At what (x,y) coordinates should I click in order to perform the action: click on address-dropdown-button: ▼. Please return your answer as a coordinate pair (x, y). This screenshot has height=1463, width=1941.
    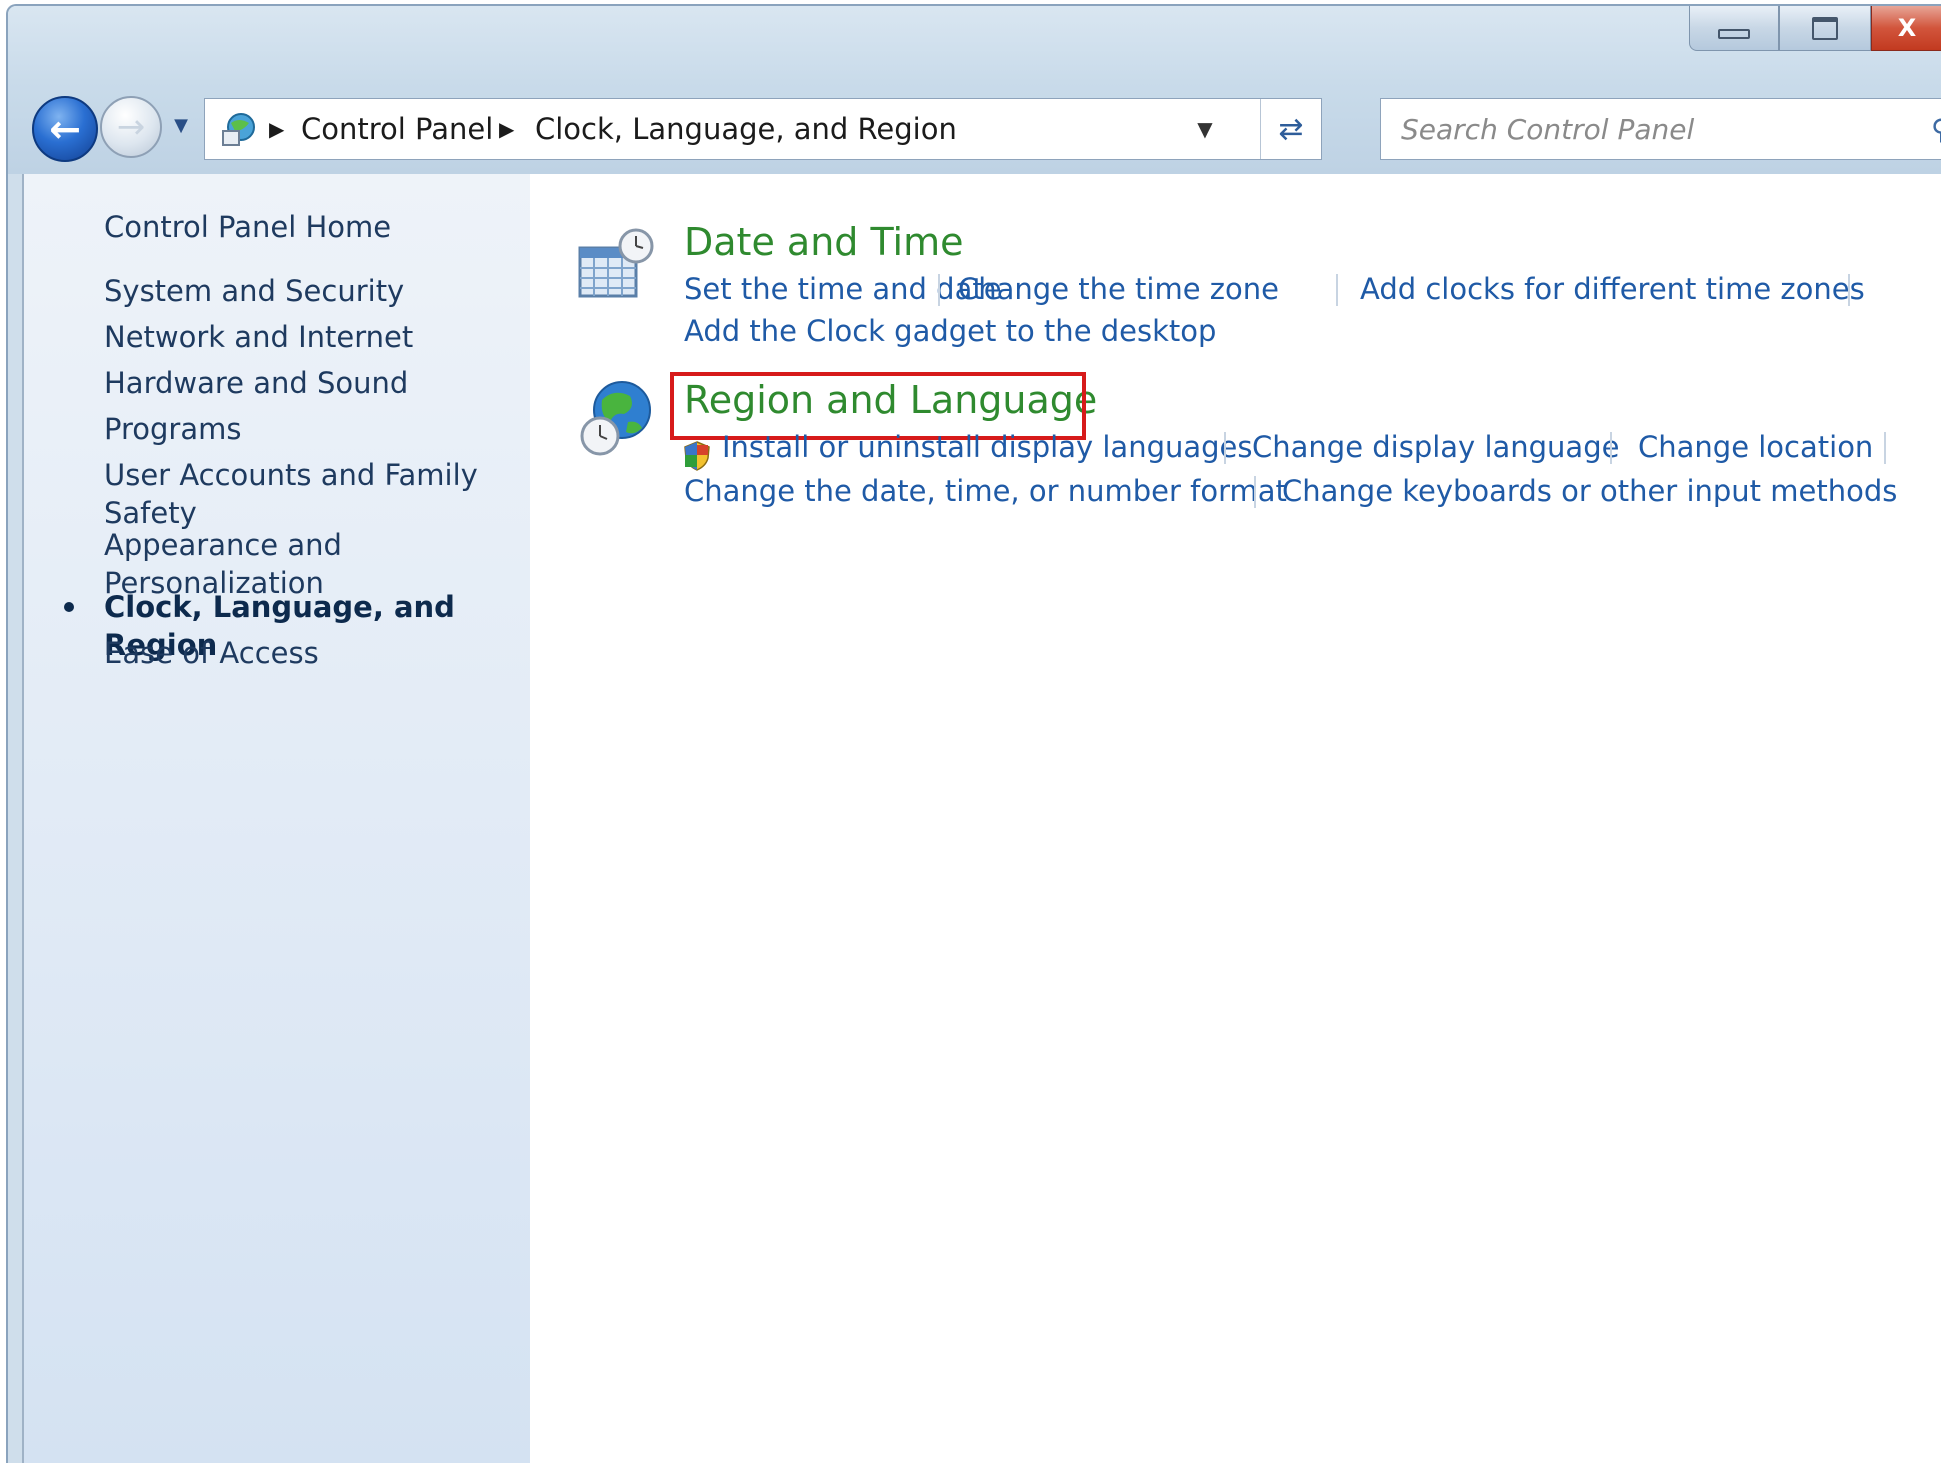
    Looking at the image, I should click on (1205, 129).